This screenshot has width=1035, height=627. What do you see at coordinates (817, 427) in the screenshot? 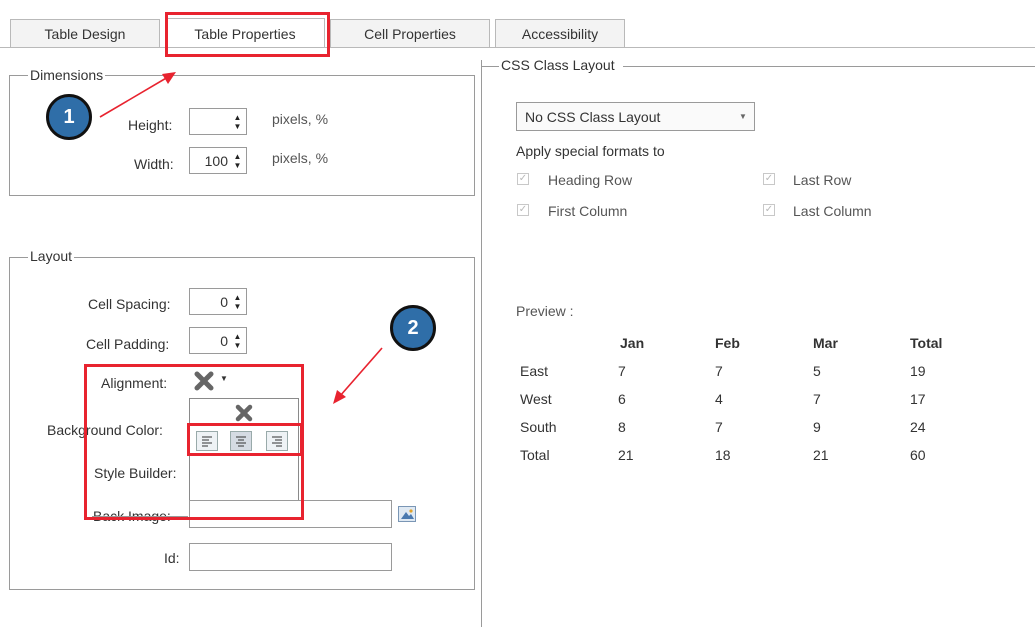
I see `table-cell: 9` at bounding box center [817, 427].